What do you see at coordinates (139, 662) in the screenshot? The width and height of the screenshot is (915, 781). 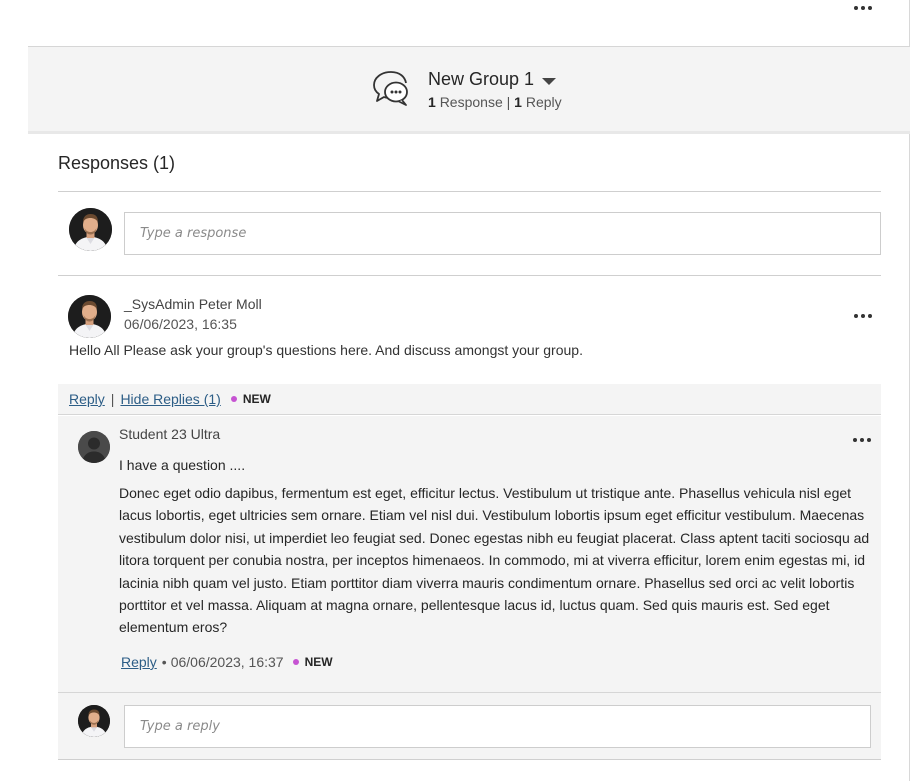 I see `reply-to-reply-link: Reply` at bounding box center [139, 662].